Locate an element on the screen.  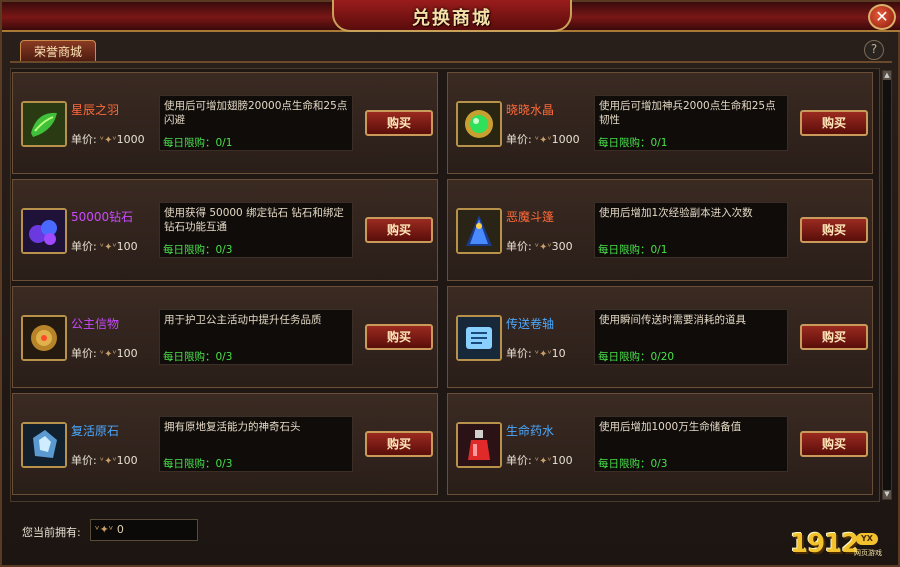
owned-label: 您当前拥有: is located at coordinates (51, 532).